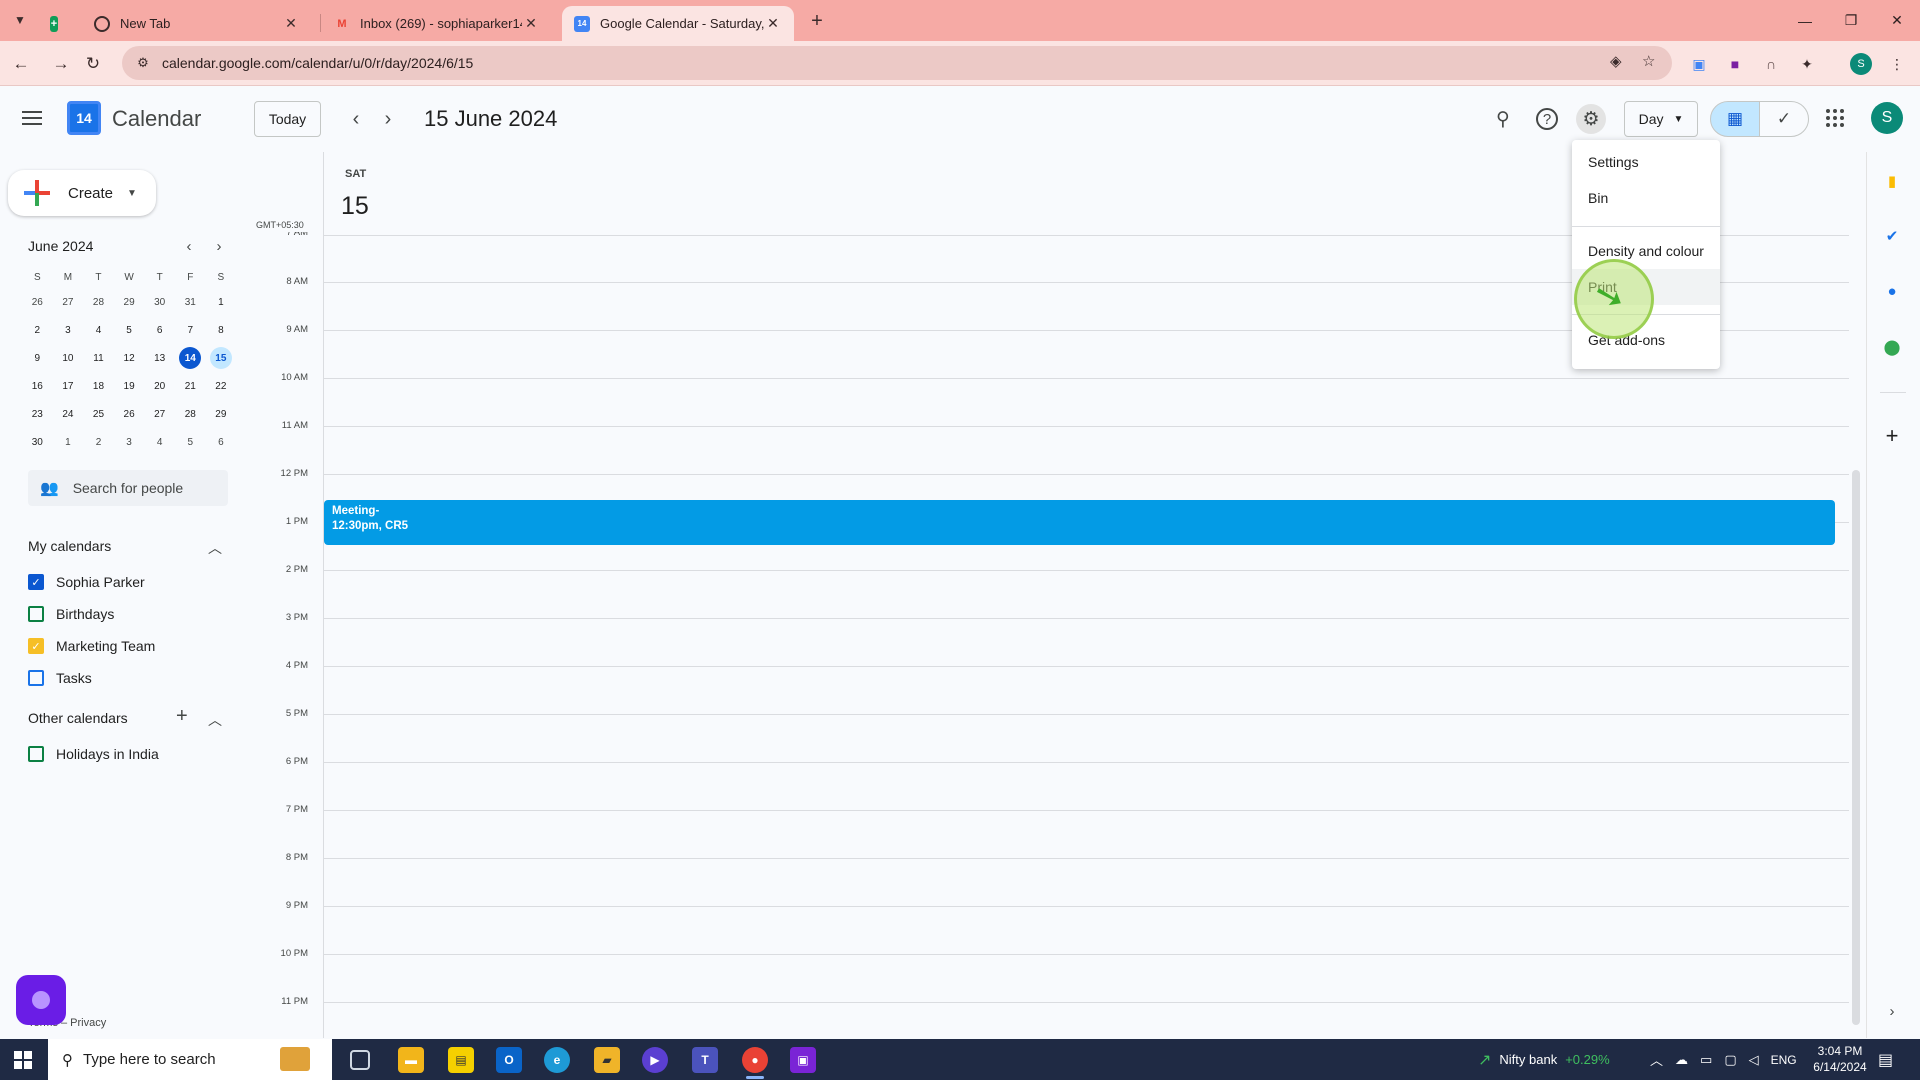 Image resolution: width=1920 pixels, height=1080 pixels. What do you see at coordinates (678, 23) in the screenshot?
I see `tab-calendar: 14 Google Calendar - Saturday, 15 ✕` at bounding box center [678, 23].